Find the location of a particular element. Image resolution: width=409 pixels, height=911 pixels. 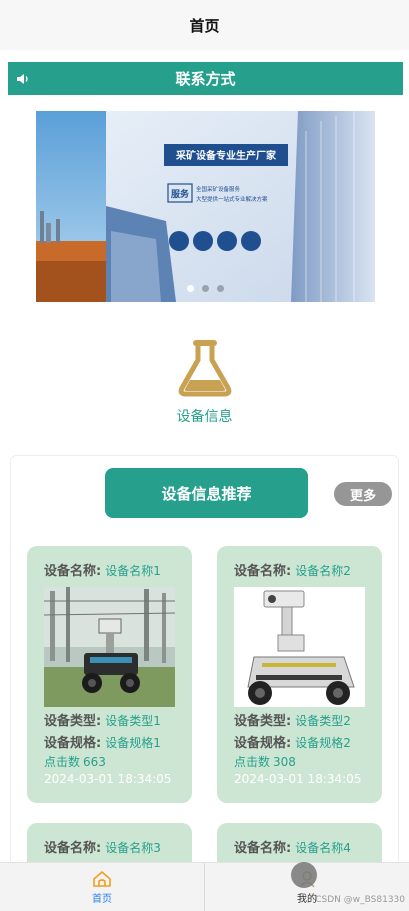

watermark: CSDN @w_BS81330 is located at coordinates (360, 900).